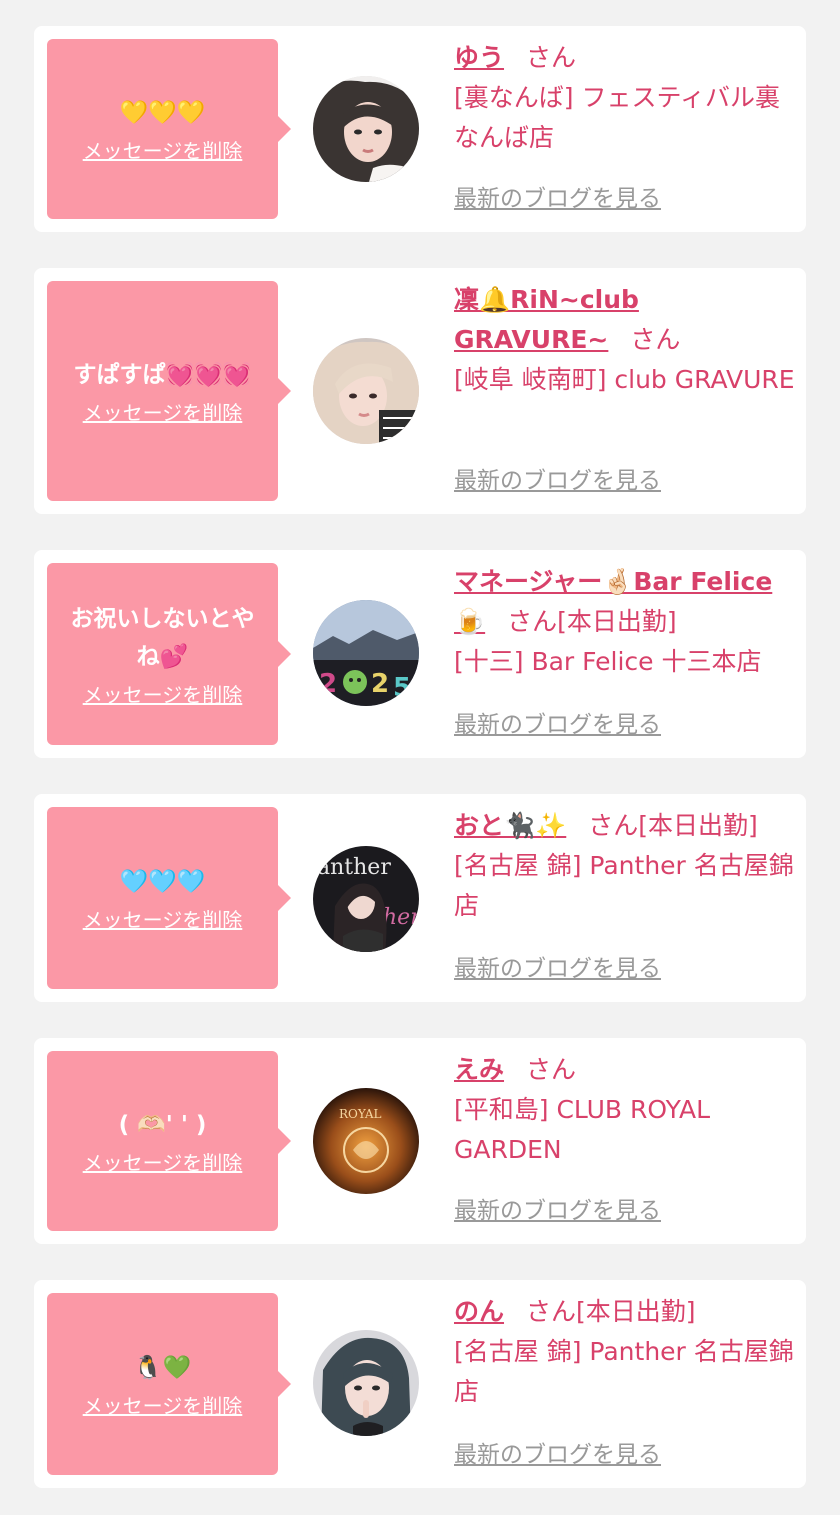 The height and width of the screenshot is (1515, 840). I want to click on cast-name-link: えみ, so click(479, 1069).